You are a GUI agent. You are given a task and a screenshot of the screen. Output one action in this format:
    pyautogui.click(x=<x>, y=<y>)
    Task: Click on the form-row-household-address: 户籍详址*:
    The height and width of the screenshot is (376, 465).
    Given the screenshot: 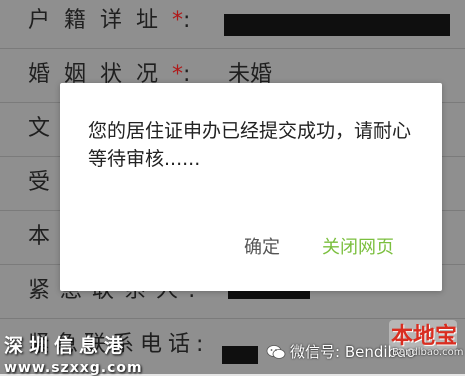 What is the action you would take?
    pyautogui.click(x=232, y=24)
    